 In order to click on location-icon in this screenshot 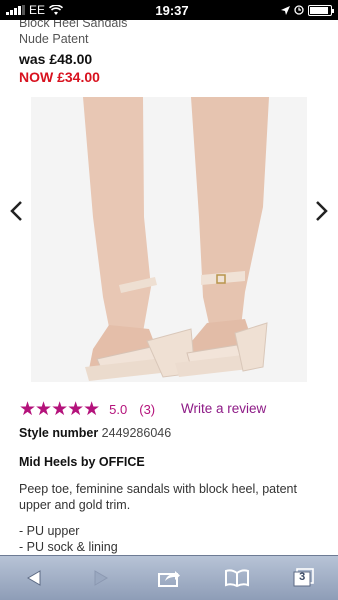, I will do `click(285, 10)`.